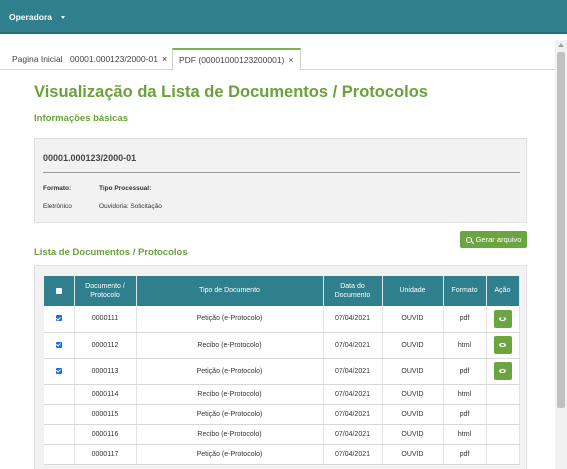  What do you see at coordinates (105, 434) in the screenshot?
I see `document-number: 0000116` at bounding box center [105, 434].